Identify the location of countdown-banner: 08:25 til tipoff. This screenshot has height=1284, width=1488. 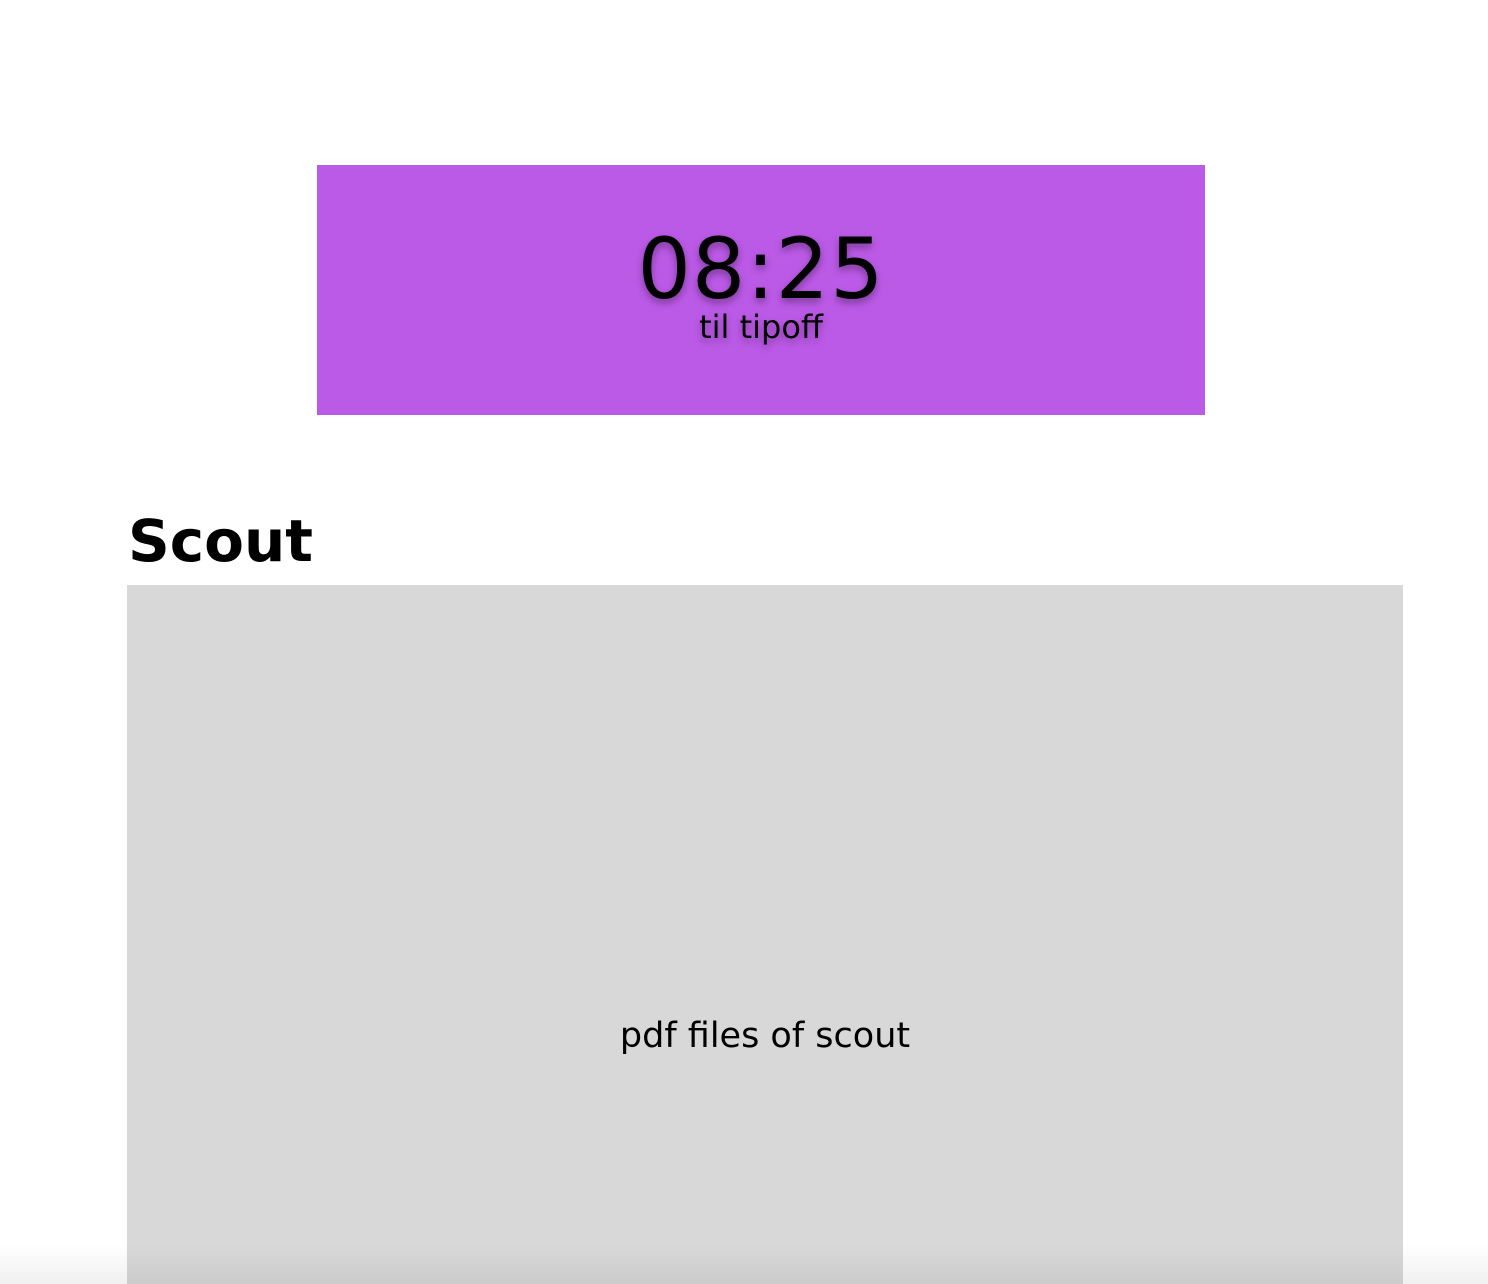
(761, 290).